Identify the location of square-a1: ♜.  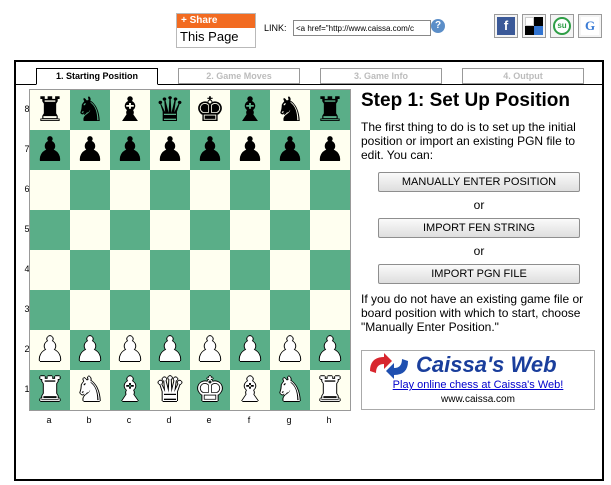
(50, 390).